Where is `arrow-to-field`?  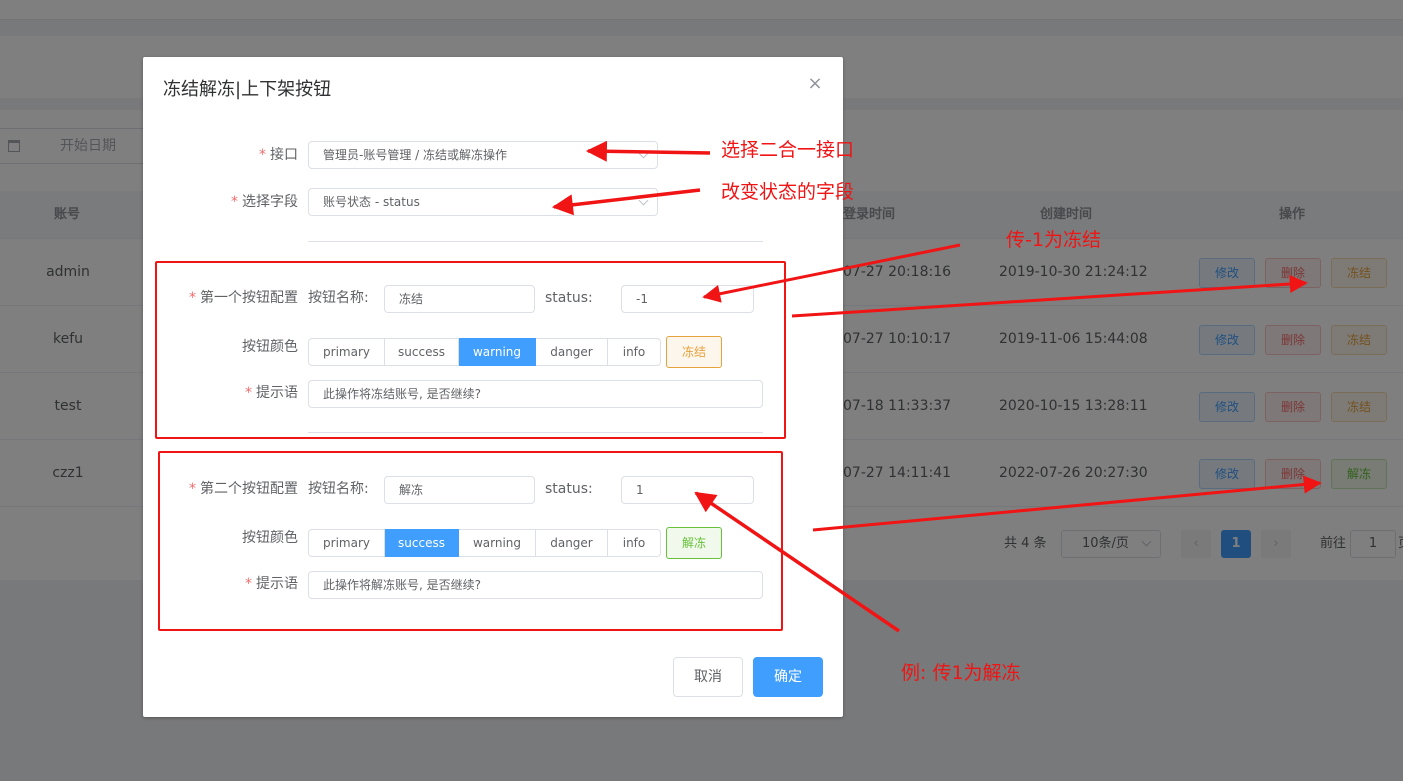
arrow-to-field is located at coordinates (626, 202).